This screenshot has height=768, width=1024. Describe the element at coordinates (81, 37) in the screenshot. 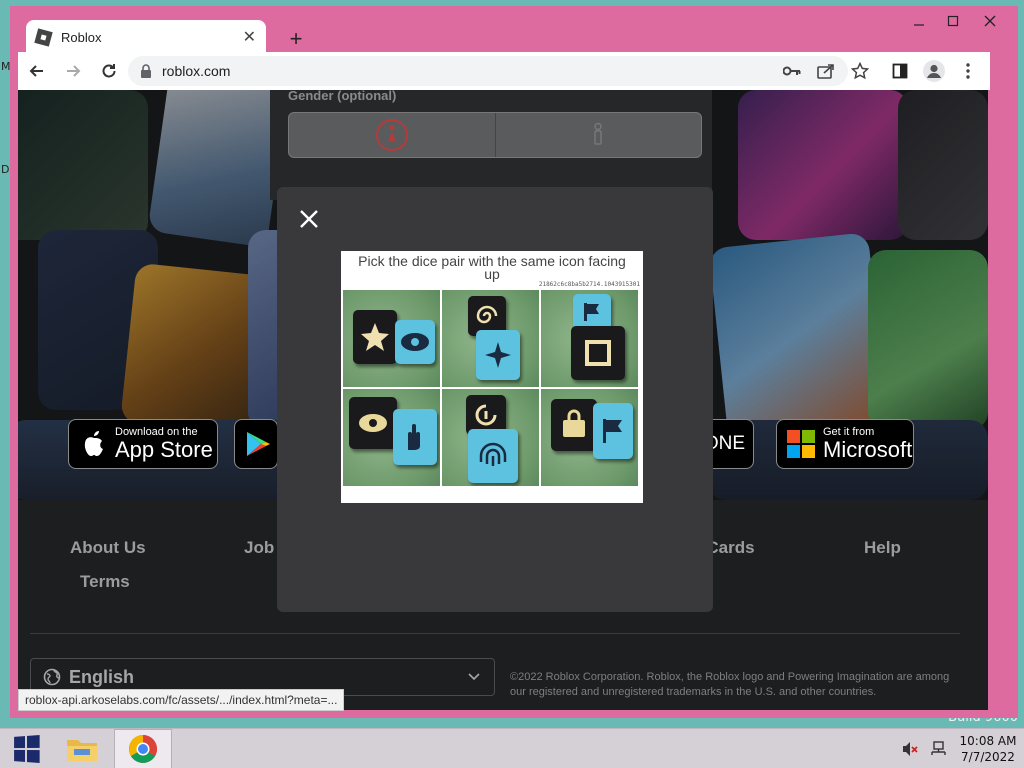

I see `tab-title: Roblox` at that location.